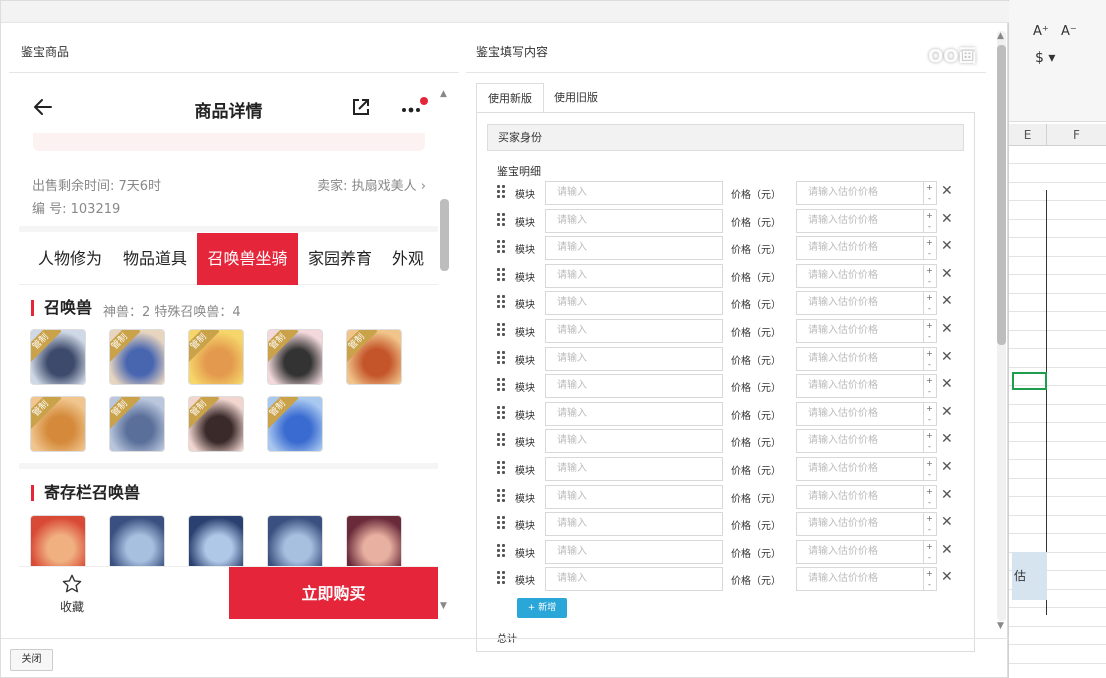  Describe the element at coordinates (1069, 31) in the screenshot. I see `font-decrease-button: A⁻` at that location.